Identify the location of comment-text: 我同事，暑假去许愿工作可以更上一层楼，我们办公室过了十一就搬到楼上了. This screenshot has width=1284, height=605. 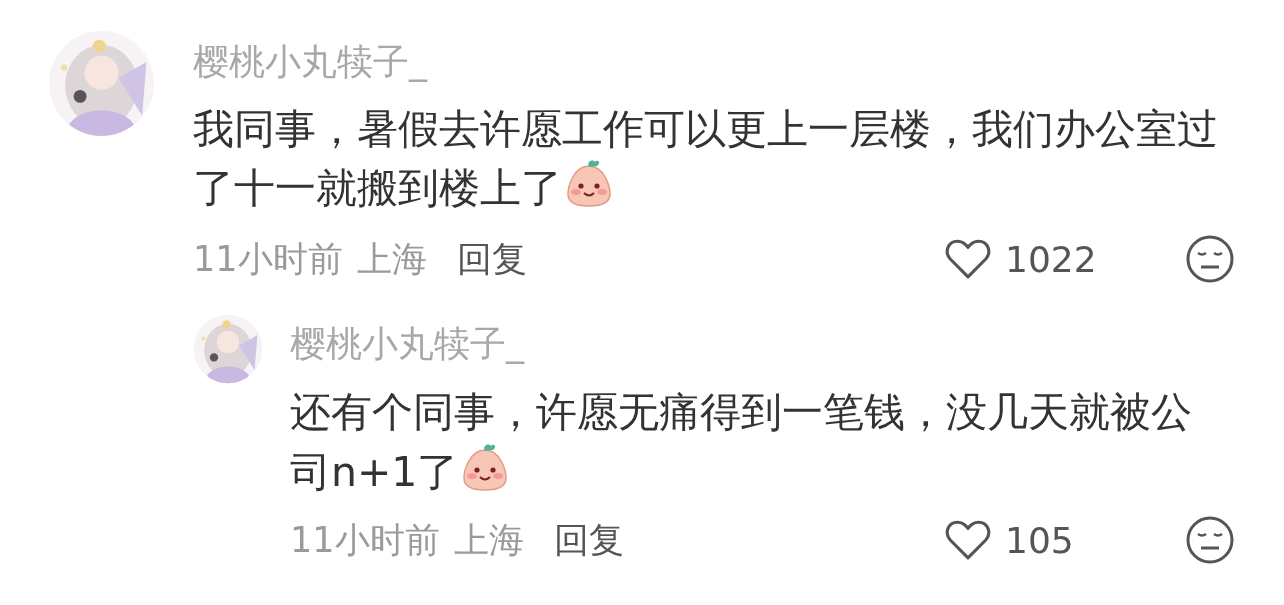
(705, 158).